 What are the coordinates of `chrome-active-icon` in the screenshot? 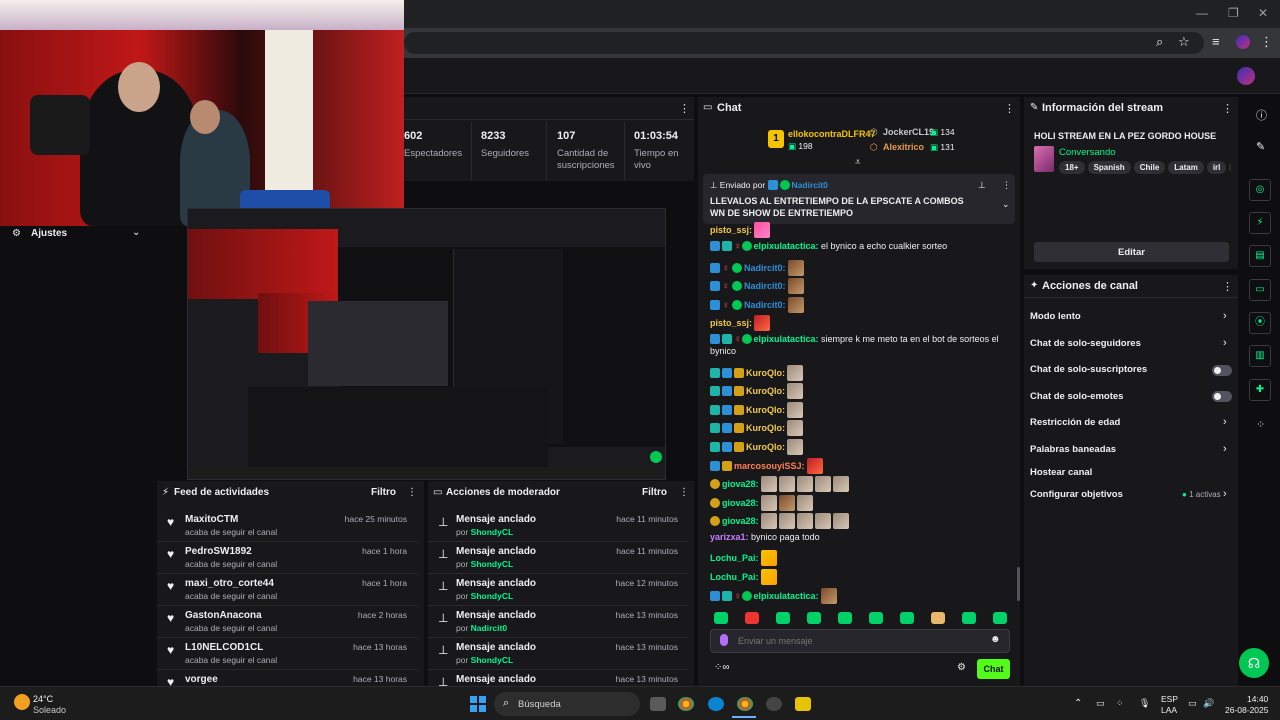 It's located at (745, 704).